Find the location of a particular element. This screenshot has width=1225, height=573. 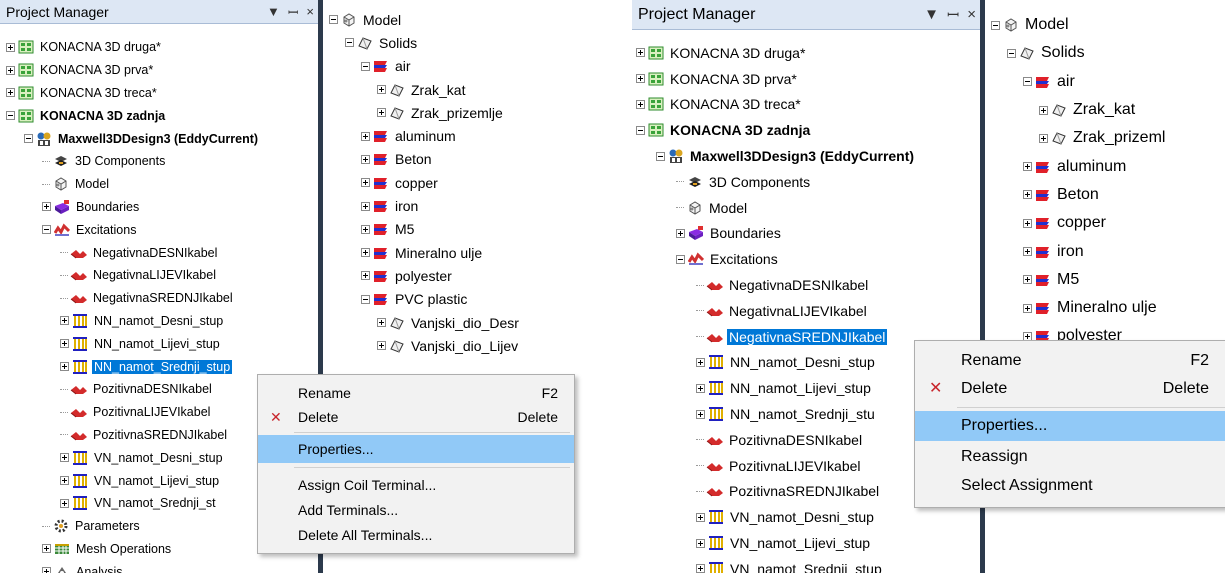

menu-item-delete: ✕ Delete Delete is located at coordinates (1070, 389).